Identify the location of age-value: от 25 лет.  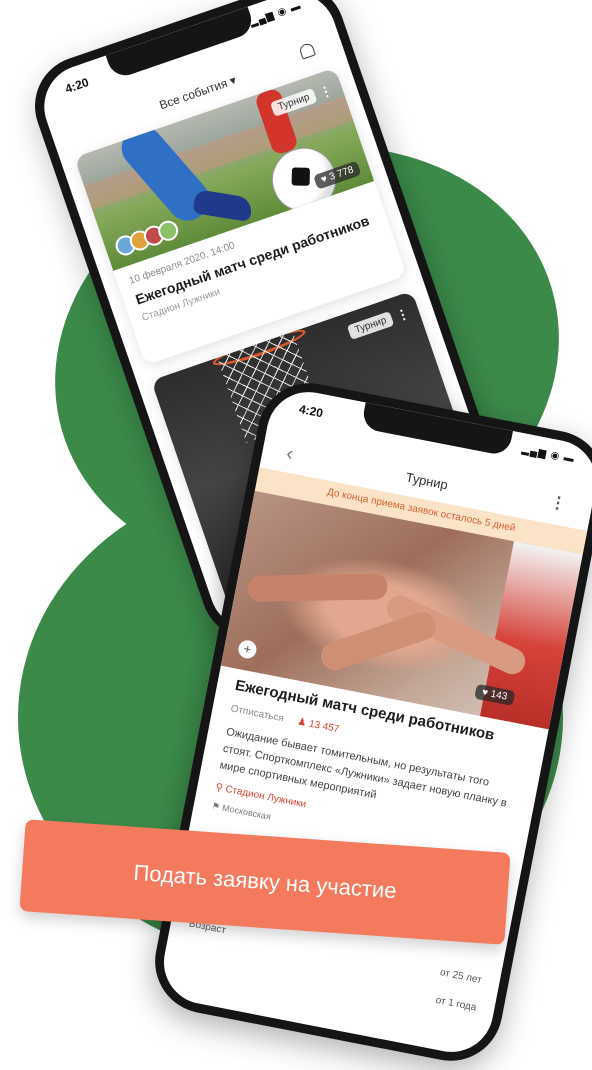
(460, 977).